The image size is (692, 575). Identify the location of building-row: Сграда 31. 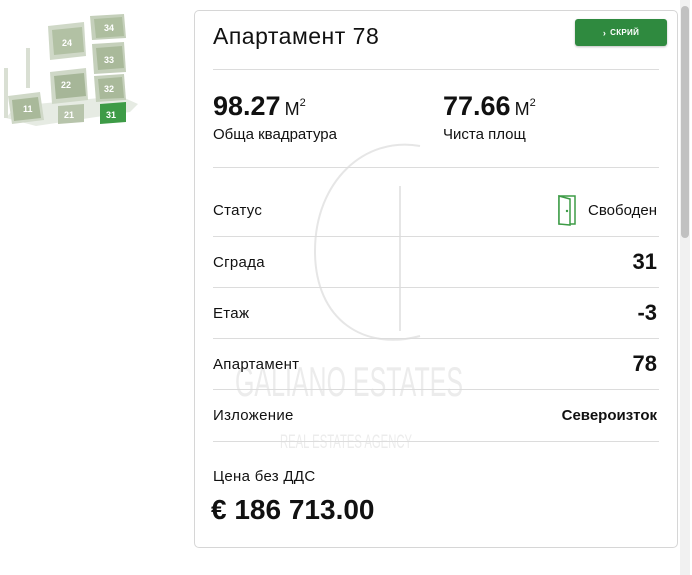
(435, 262).